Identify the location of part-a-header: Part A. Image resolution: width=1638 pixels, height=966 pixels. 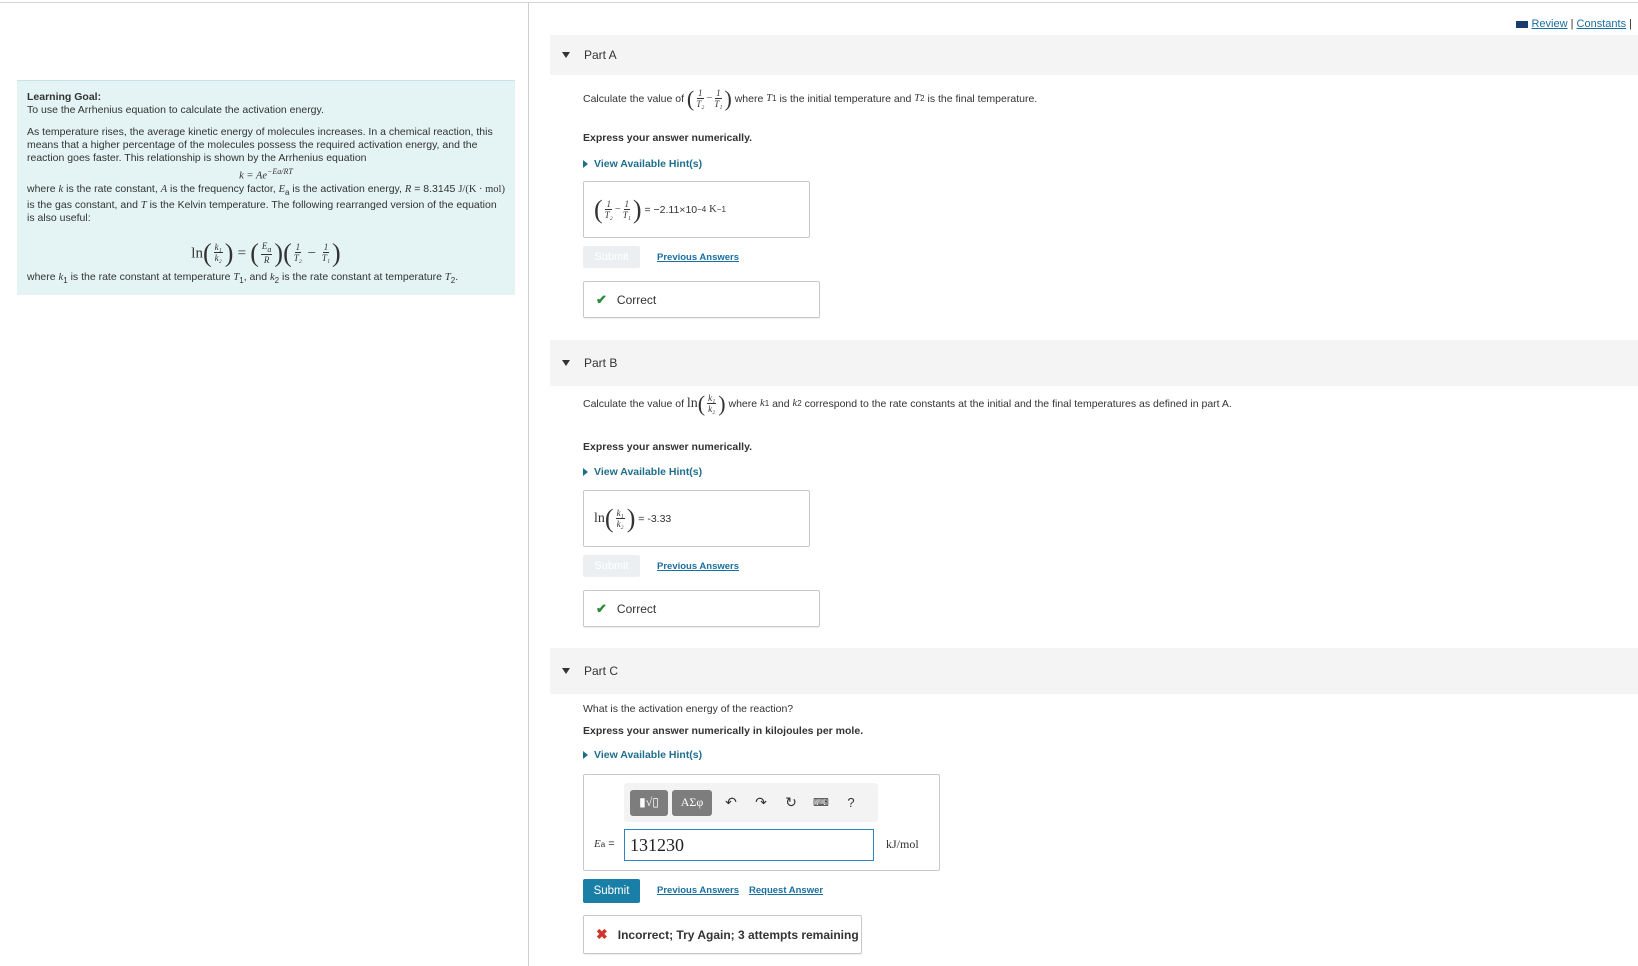
(1094, 55).